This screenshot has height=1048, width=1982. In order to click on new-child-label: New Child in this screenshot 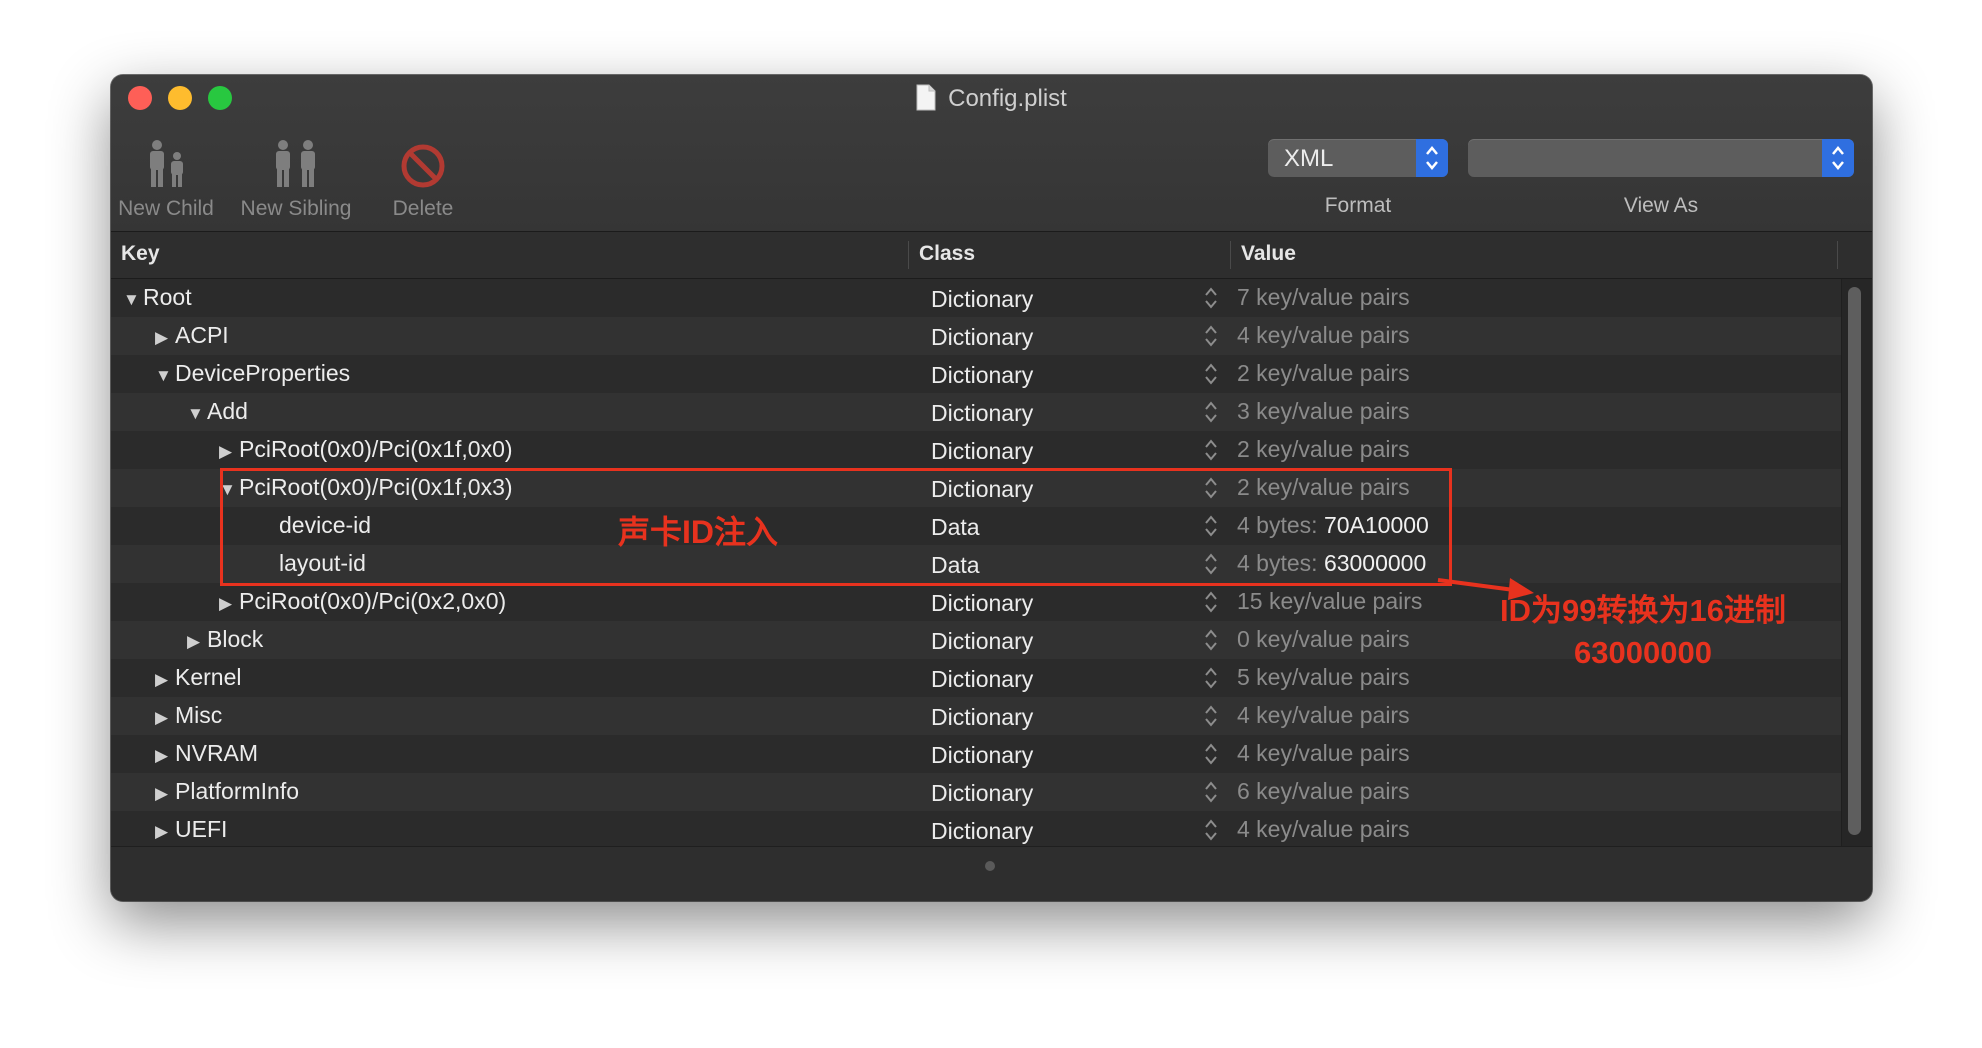, I will do `click(166, 208)`.